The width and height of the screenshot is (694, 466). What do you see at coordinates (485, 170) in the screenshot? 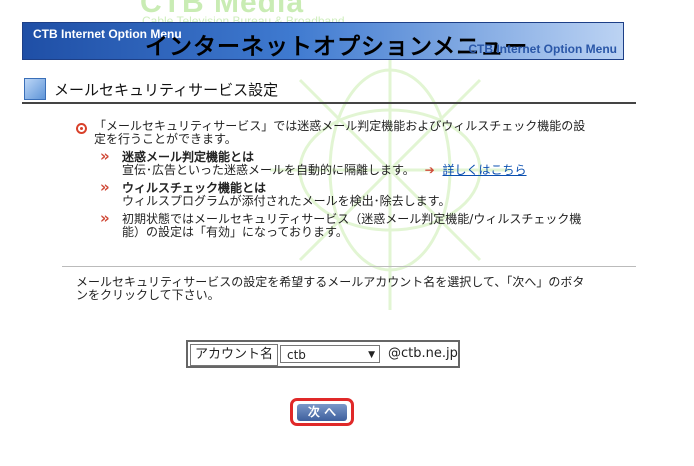
I see `detail-link: 詳しくはこちら` at bounding box center [485, 170].